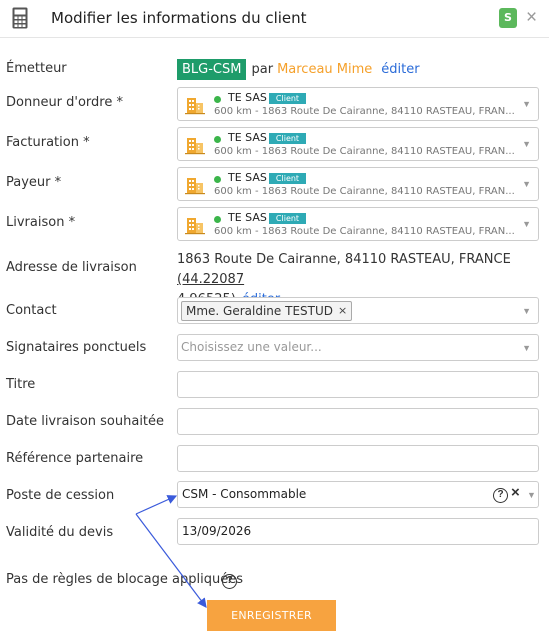 Image resolution: width=549 pixels, height=641 pixels. Describe the element at coordinates (342, 311) in the screenshot. I see `remove-contact-icon: ×` at that location.